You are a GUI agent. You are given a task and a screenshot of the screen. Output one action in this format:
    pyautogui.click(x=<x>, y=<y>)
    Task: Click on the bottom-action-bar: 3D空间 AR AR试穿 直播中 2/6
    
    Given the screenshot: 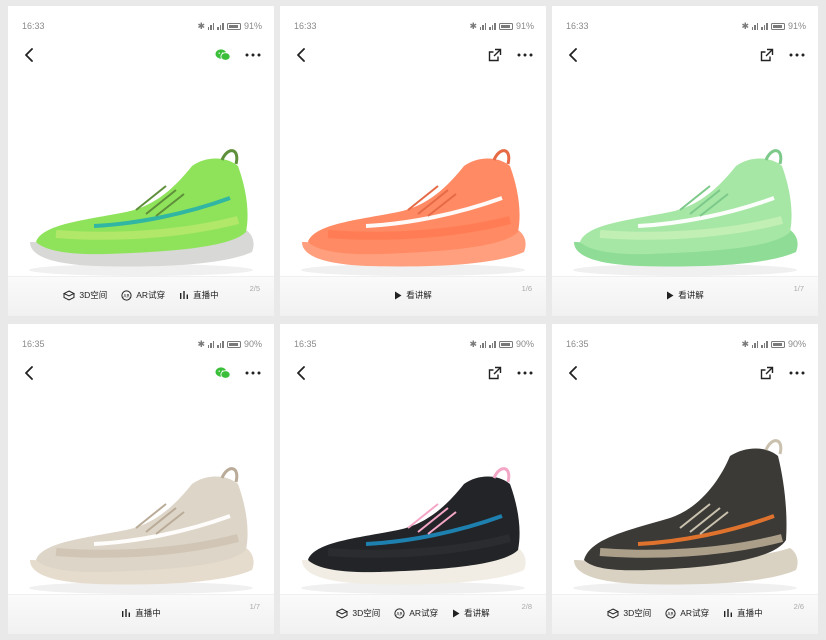 What is the action you would take?
    pyautogui.click(x=685, y=614)
    